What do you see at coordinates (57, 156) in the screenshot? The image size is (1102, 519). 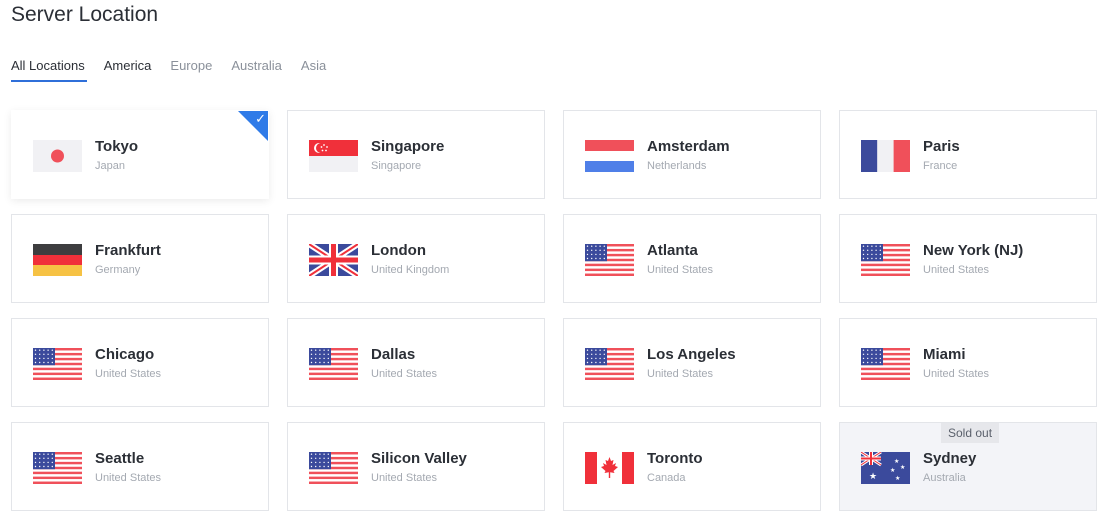 I see `japan-flag-icon` at bounding box center [57, 156].